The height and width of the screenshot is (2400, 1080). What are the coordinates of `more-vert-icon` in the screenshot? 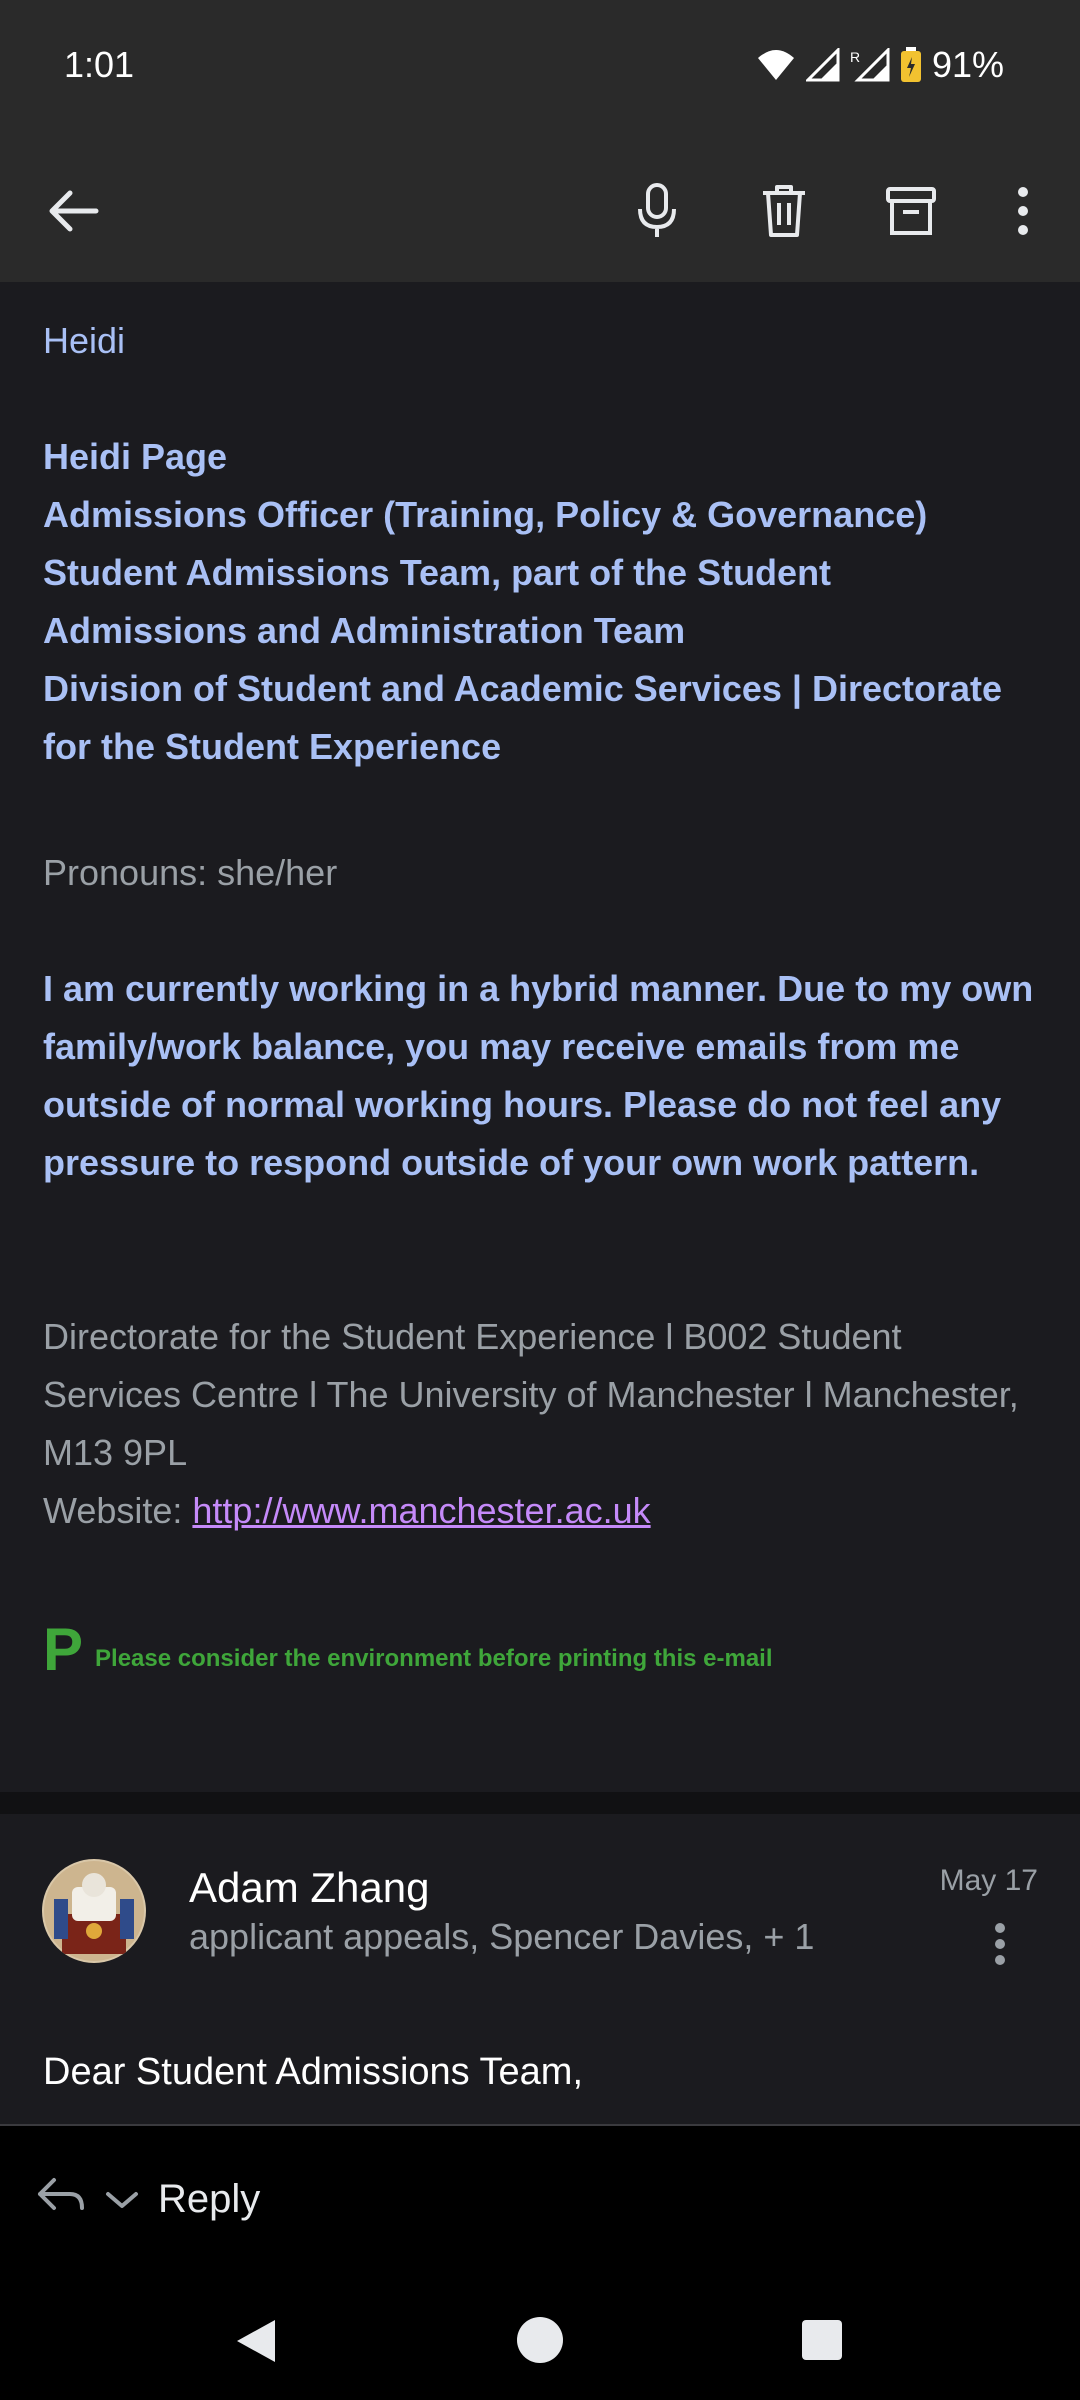 It's located at (1023, 211).